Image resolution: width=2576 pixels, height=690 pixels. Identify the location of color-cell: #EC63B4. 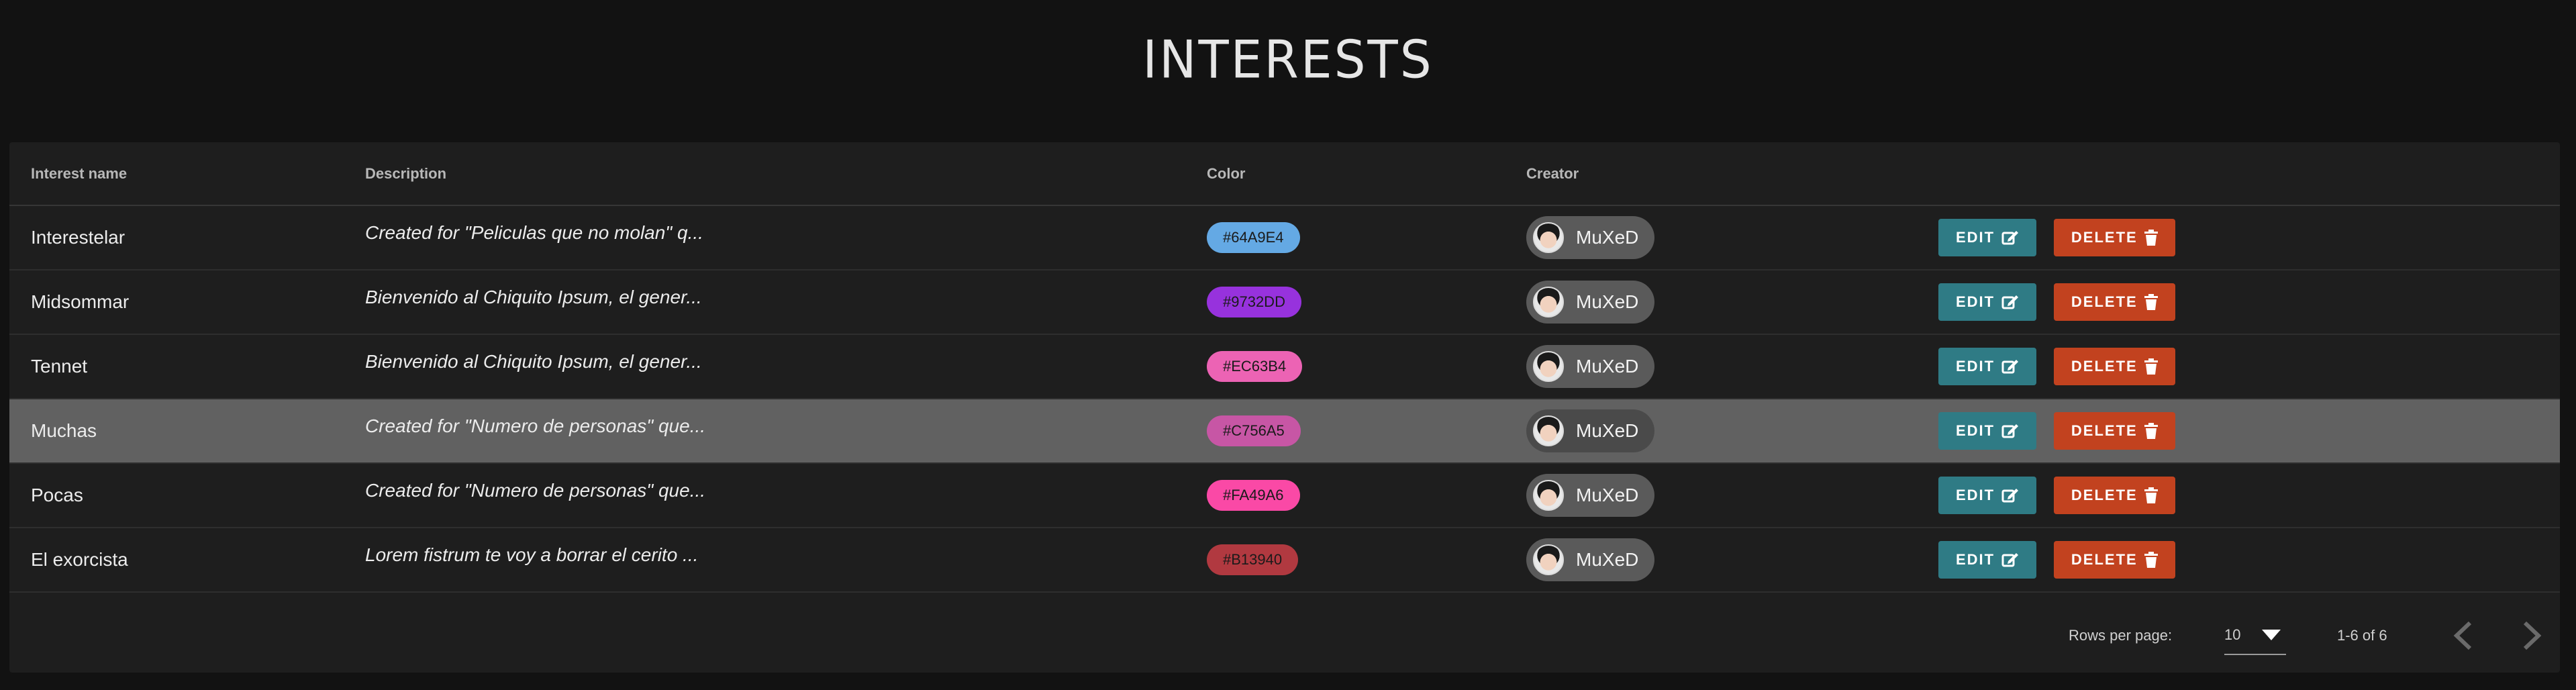
(1366, 366).